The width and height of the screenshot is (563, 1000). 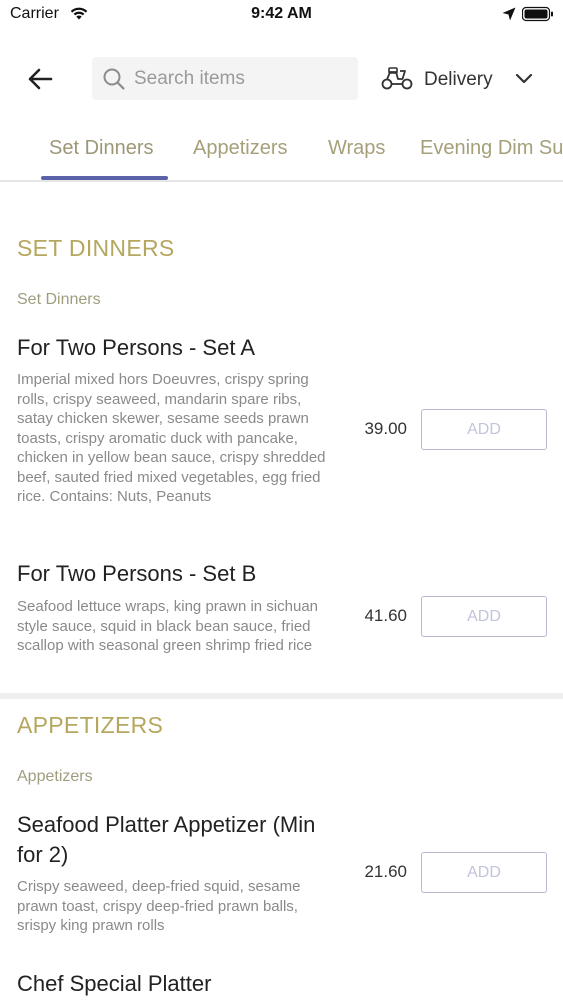 I want to click on status-time: 9:42 AM, so click(x=281, y=13).